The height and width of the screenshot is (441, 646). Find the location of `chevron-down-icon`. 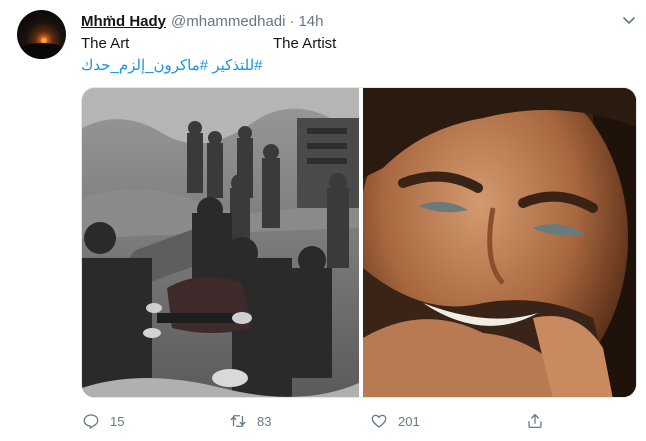

chevron-down-icon is located at coordinates (629, 20).